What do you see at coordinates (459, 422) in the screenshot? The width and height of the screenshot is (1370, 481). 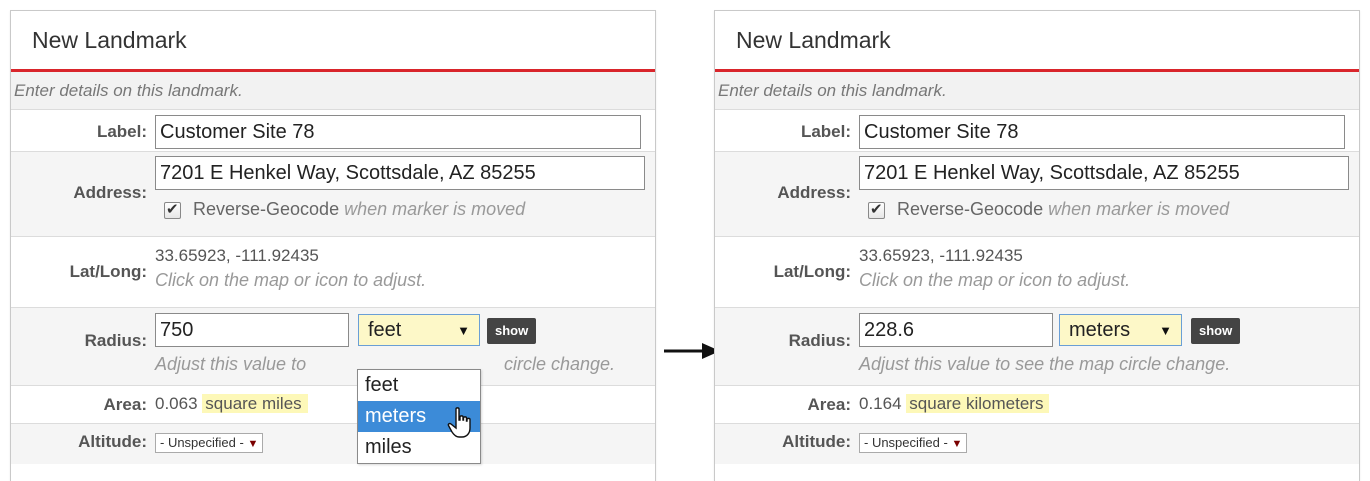 I see `hand-cursor-icon` at bounding box center [459, 422].